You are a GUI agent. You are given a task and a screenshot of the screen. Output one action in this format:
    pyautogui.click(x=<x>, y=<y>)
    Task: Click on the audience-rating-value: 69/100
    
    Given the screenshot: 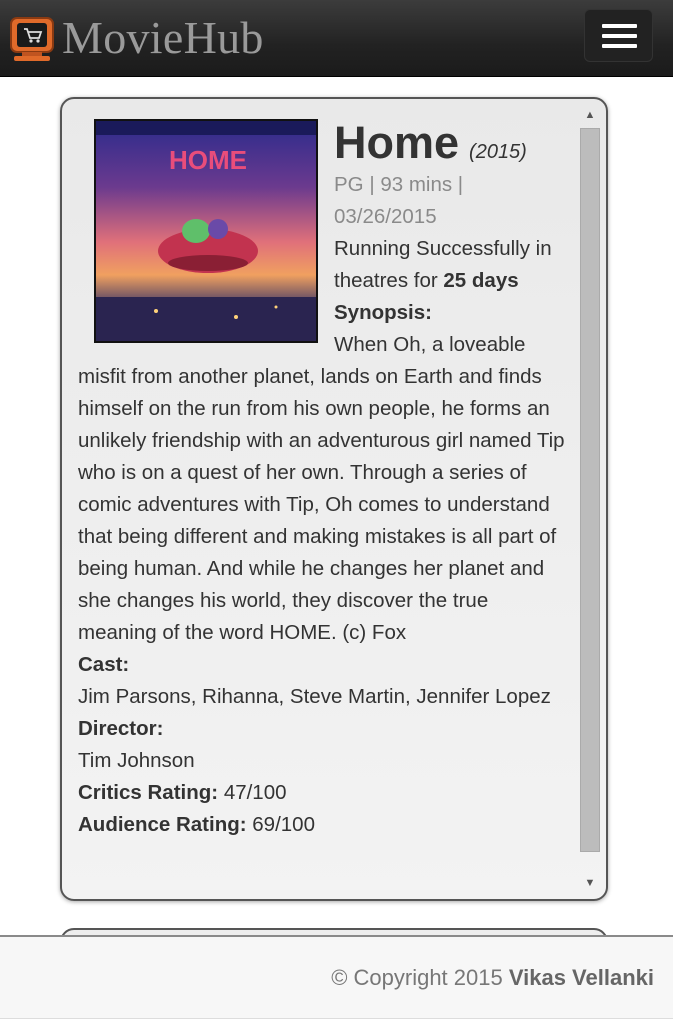 What is the action you would take?
    pyautogui.click(x=283, y=824)
    